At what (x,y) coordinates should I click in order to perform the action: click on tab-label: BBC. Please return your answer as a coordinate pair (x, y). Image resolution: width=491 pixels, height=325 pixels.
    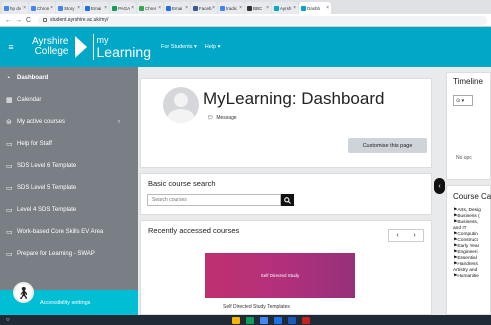
    Looking at the image, I should click on (258, 8).